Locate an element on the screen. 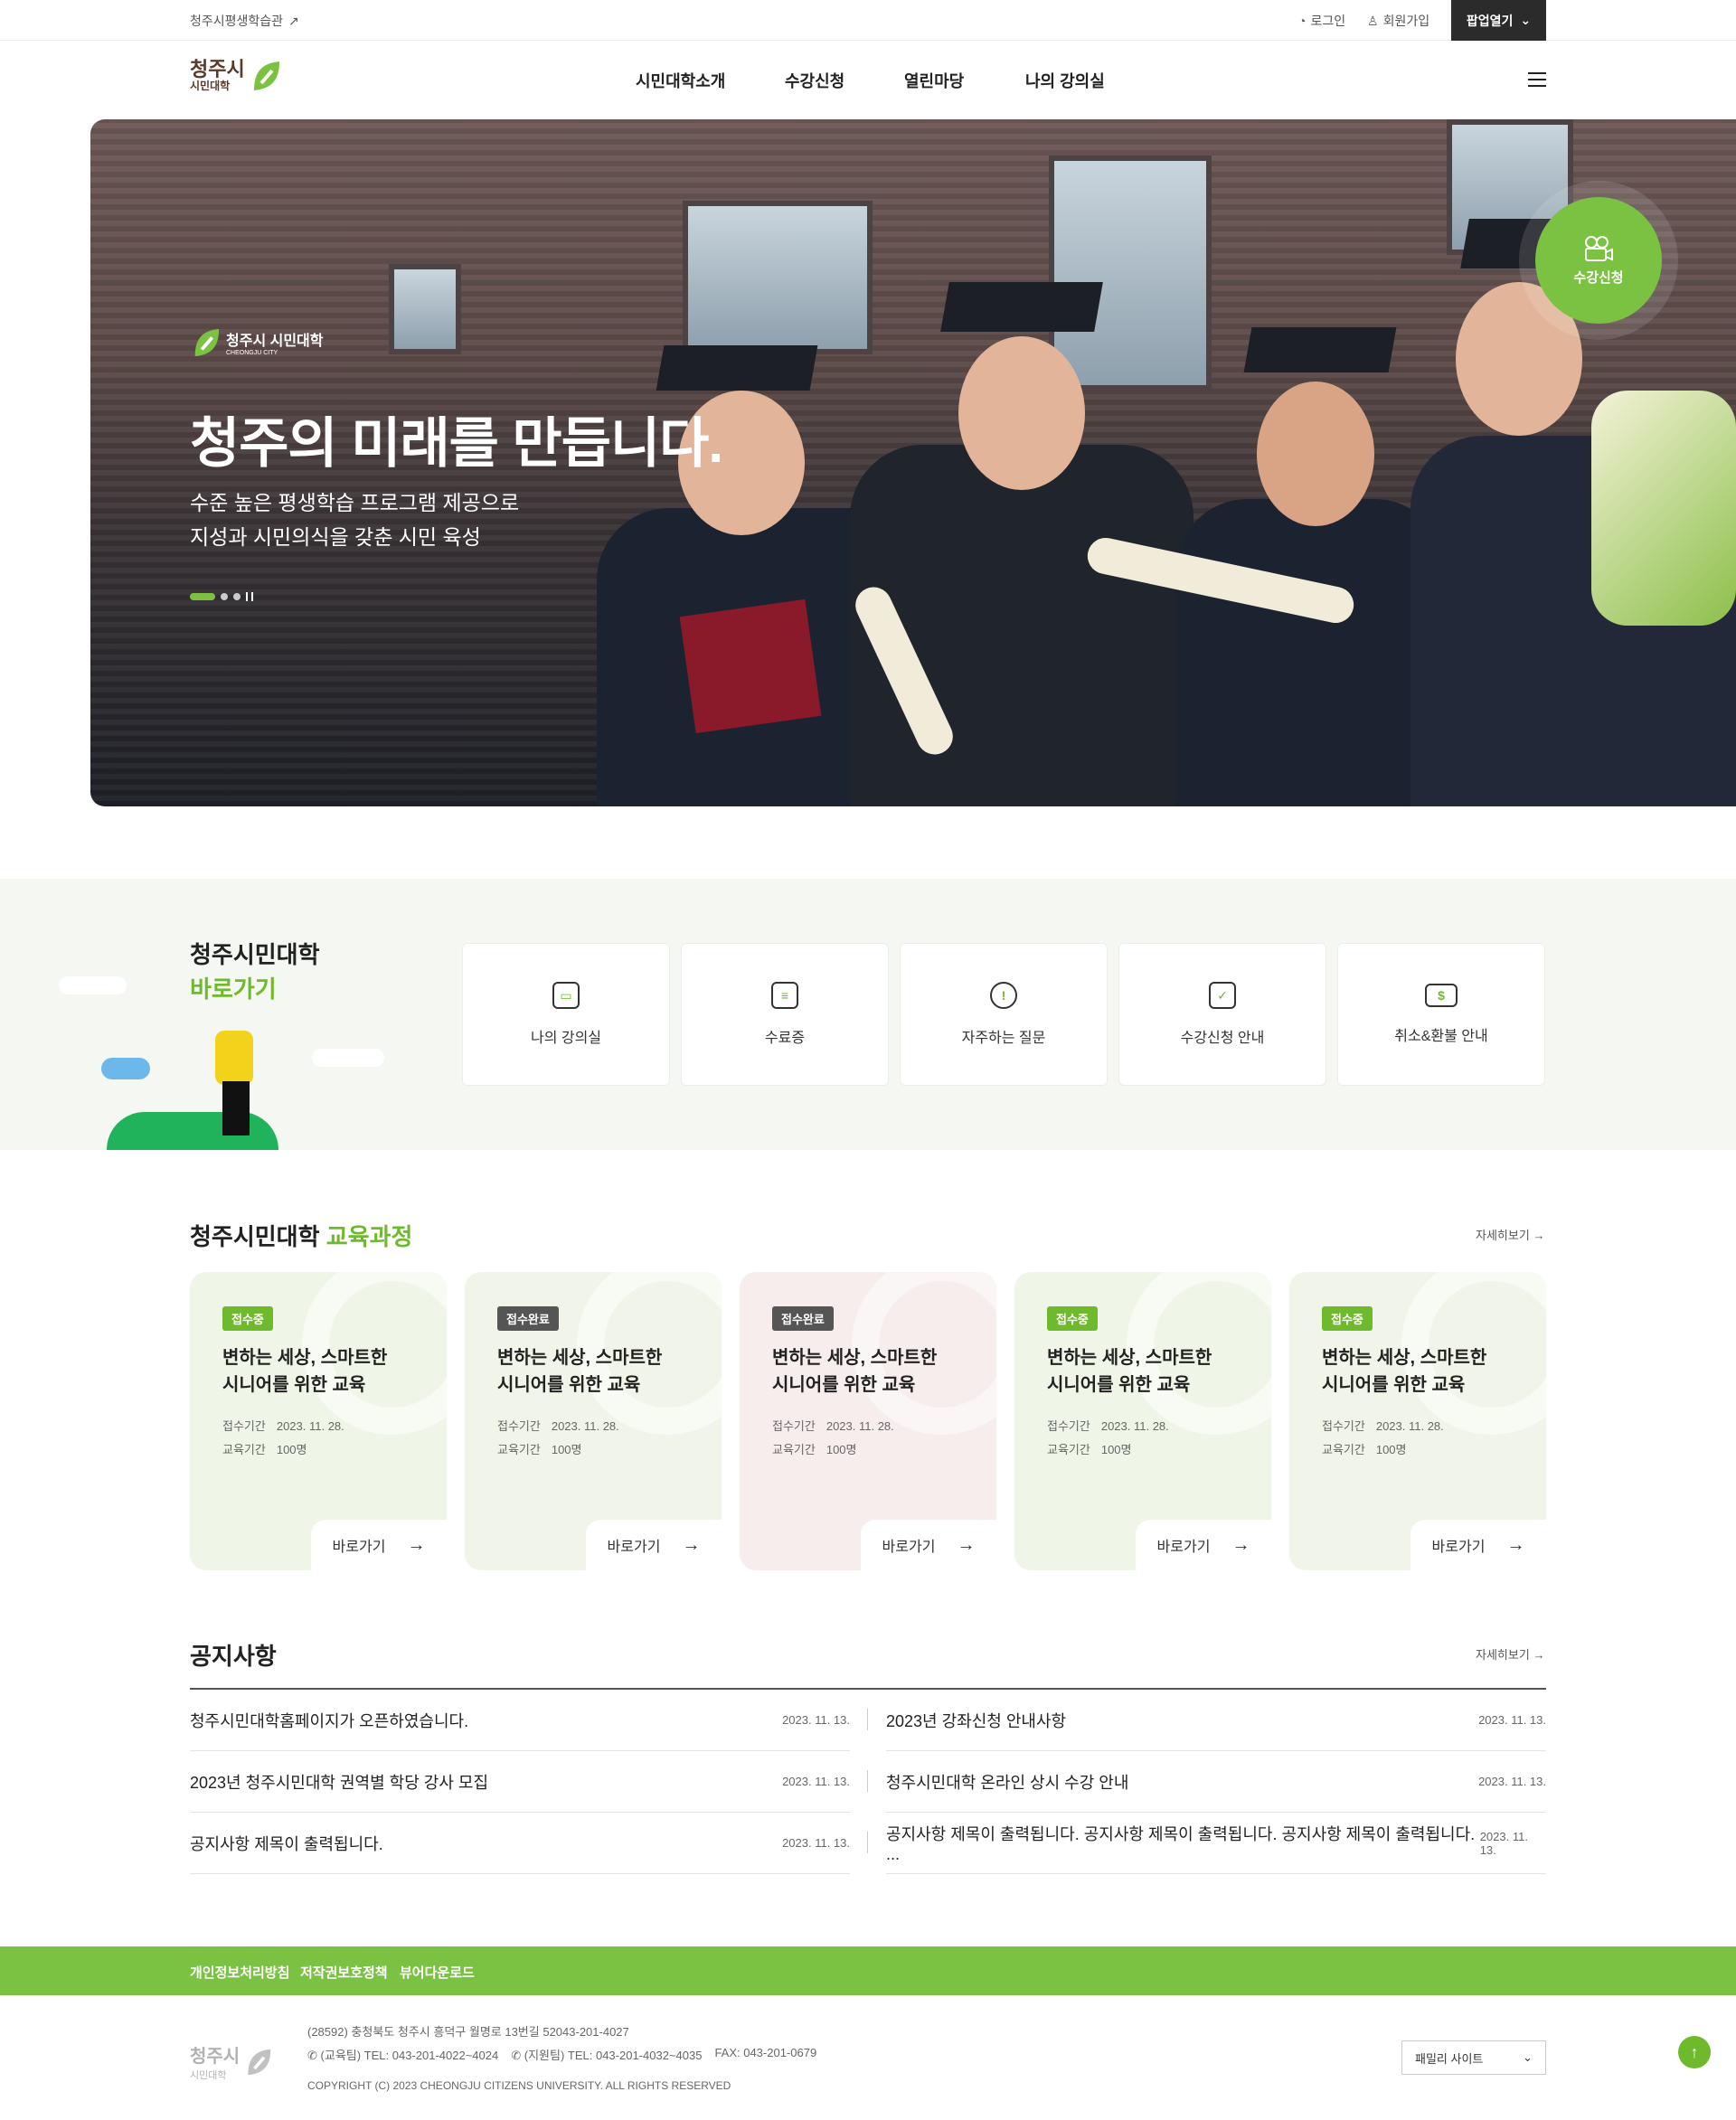 The width and height of the screenshot is (1736, 2120). chevron-down-icon: ⌄ is located at coordinates (1526, 20).